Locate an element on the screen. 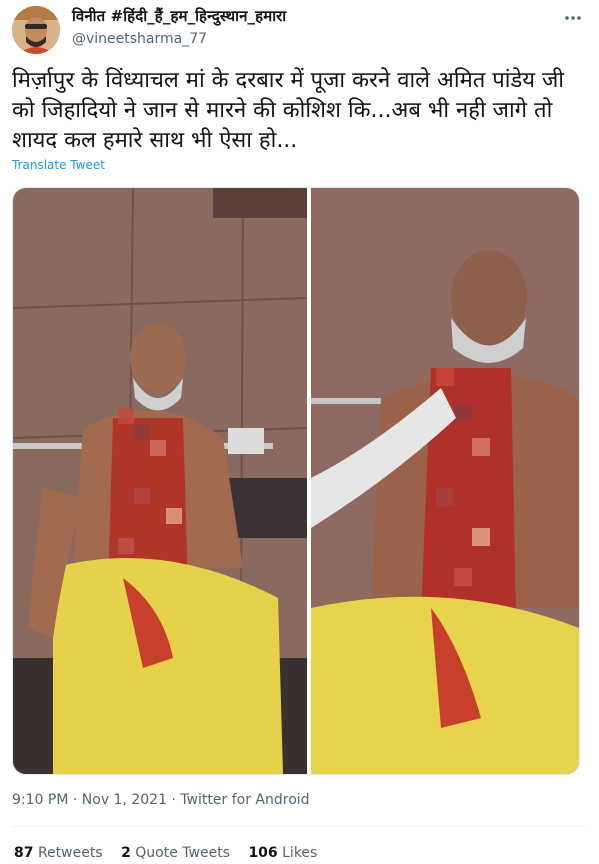  likes-stat: 106 Likes is located at coordinates (282, 853).